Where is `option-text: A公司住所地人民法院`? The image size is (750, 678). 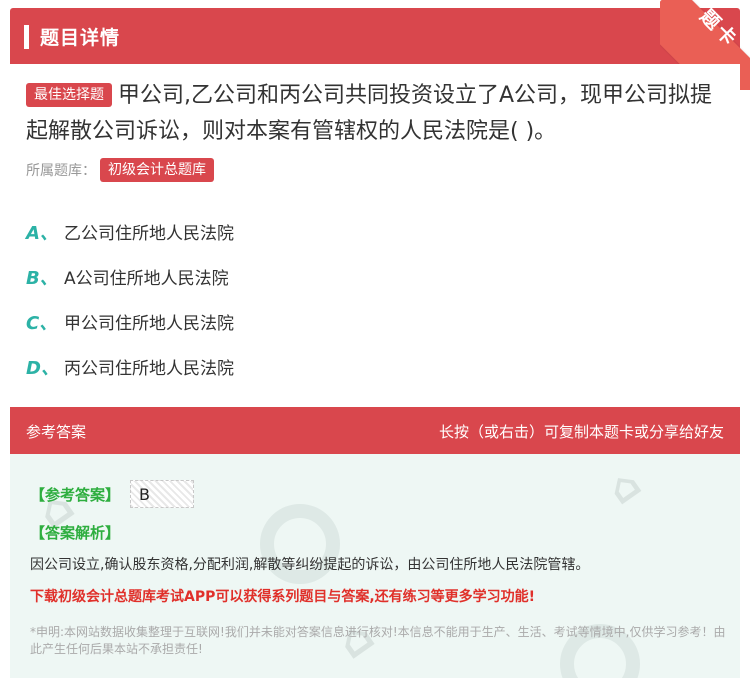 option-text: A公司住所地人民法院 is located at coordinates (146, 279).